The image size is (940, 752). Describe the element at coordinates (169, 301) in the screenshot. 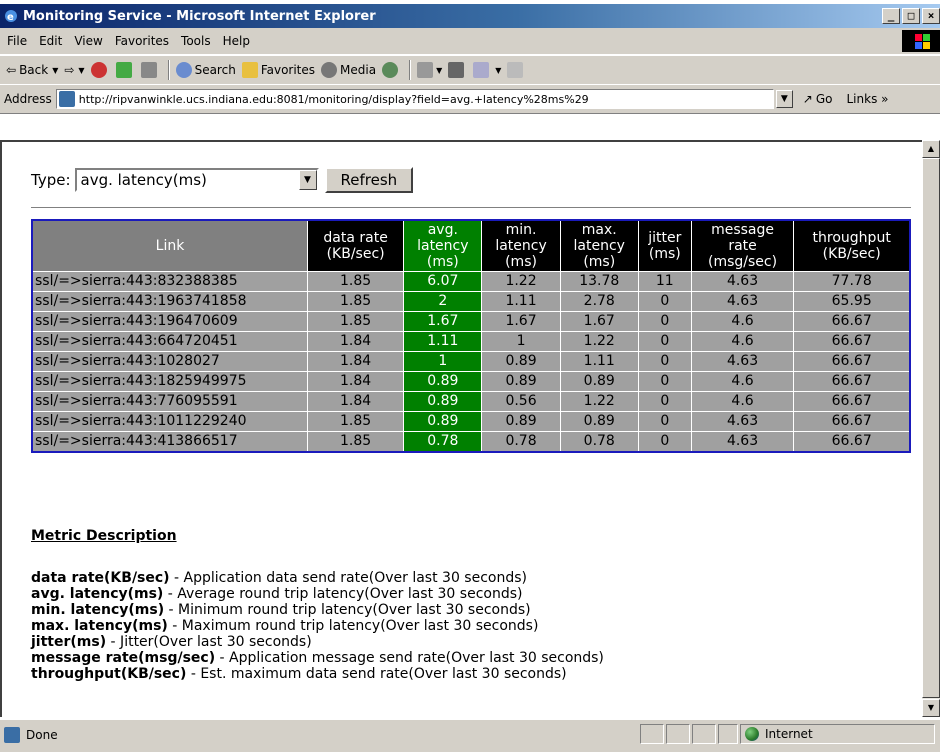

I see `cell-link: ssl/=>sierra:443:1963741858` at that location.